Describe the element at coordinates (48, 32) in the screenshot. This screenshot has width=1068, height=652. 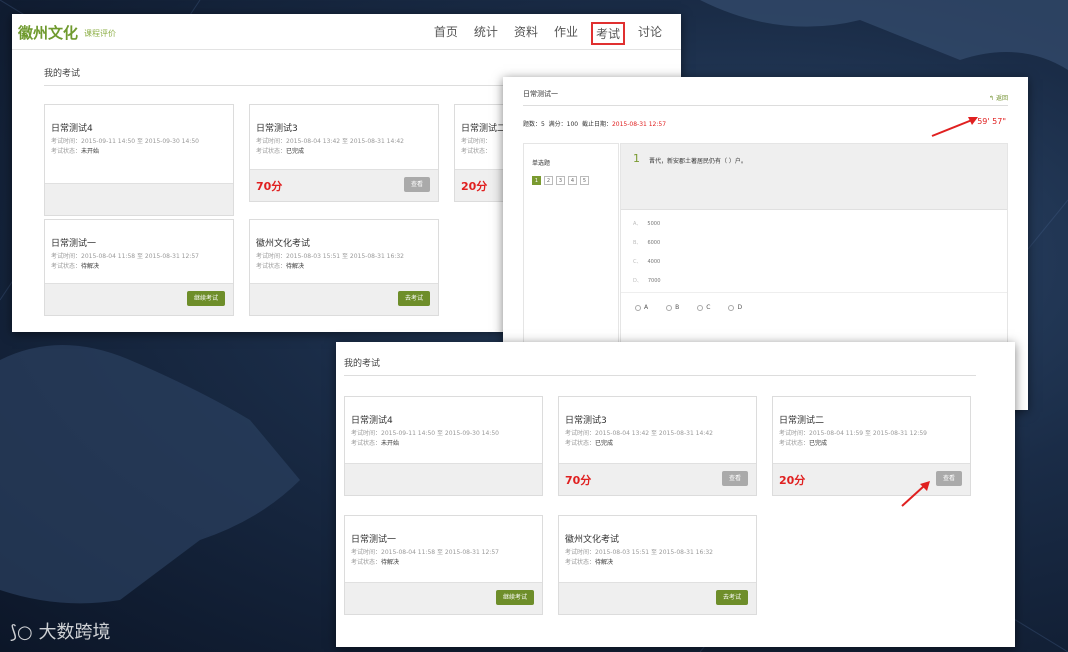
I see `site-logo: 徽州文化` at that location.